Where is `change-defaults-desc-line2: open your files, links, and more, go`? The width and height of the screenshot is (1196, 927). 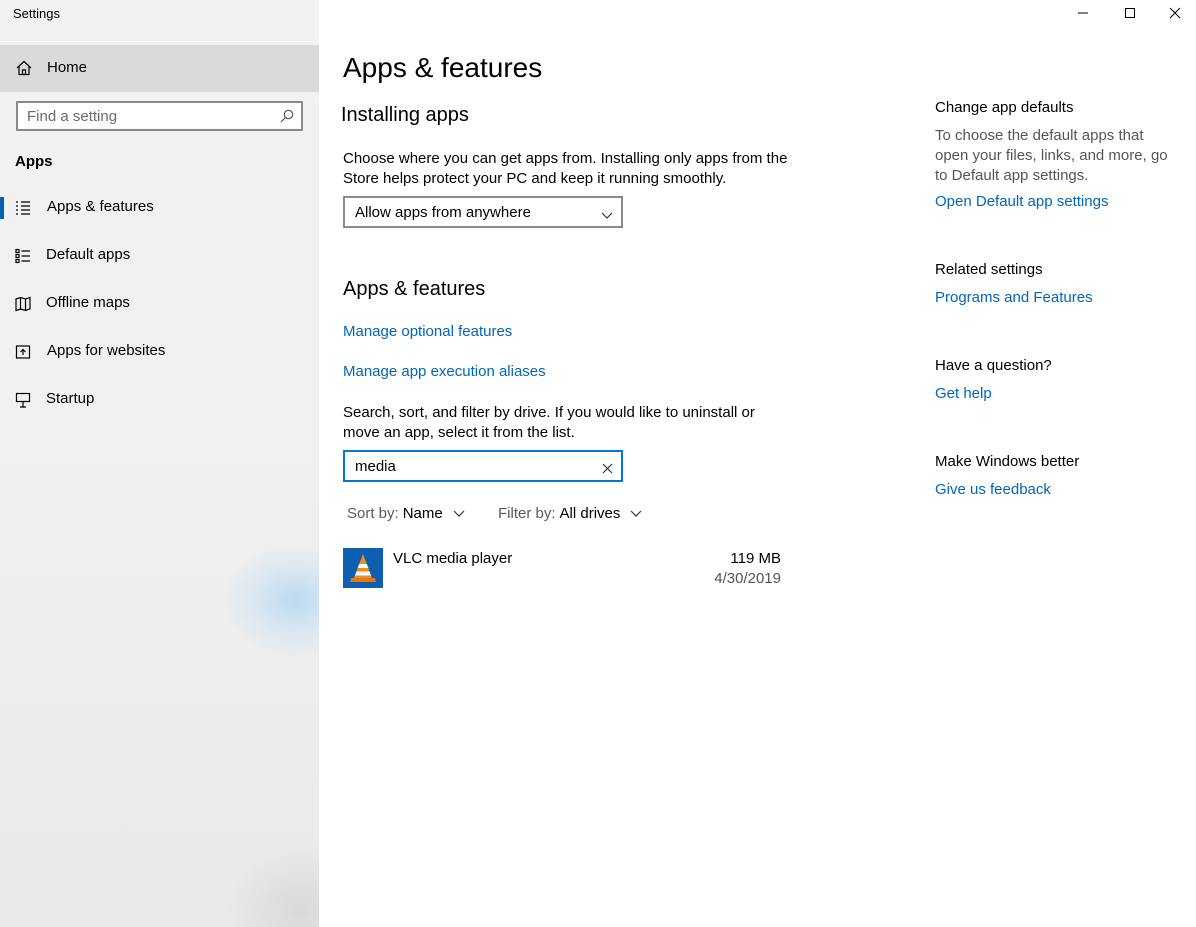
change-defaults-desc-line2: open your files, links, and more, go is located at coordinates (1051, 155).